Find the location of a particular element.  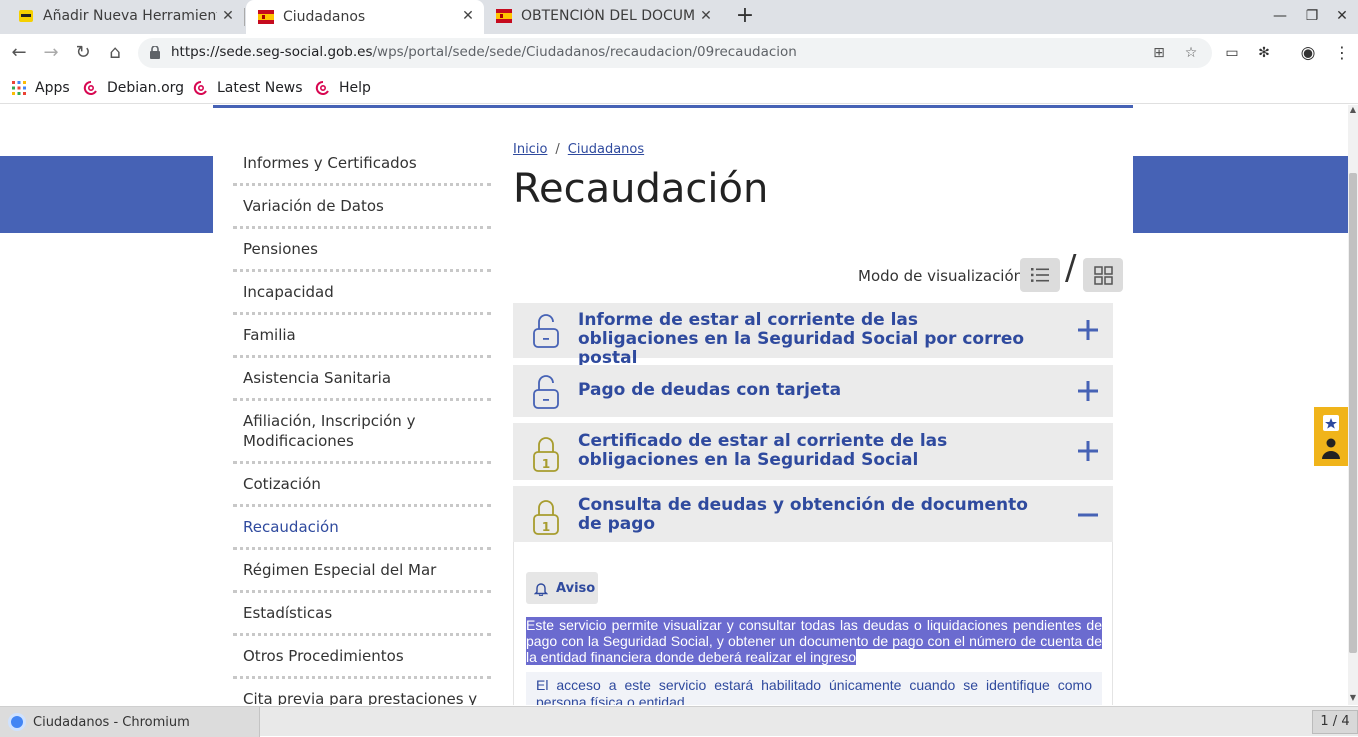

accessibility-widget is located at coordinates (1331, 436).